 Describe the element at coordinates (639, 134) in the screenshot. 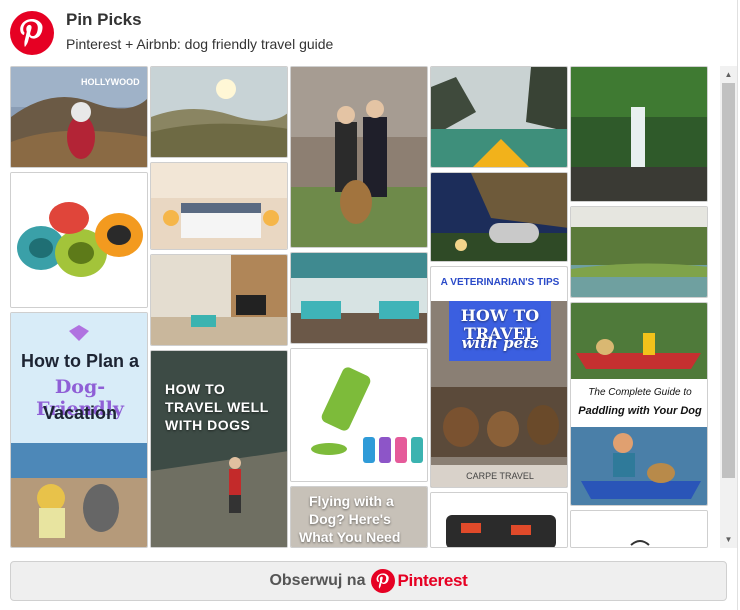

I see `pin-waterfall` at that location.